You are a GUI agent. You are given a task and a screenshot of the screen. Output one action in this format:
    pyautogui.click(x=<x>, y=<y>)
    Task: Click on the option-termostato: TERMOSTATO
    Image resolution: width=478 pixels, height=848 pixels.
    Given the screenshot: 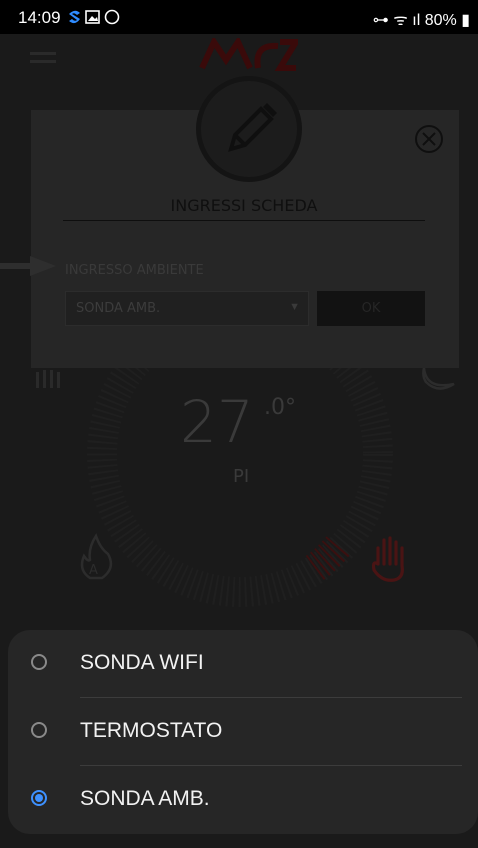 What is the action you would take?
    pyautogui.click(x=243, y=732)
    